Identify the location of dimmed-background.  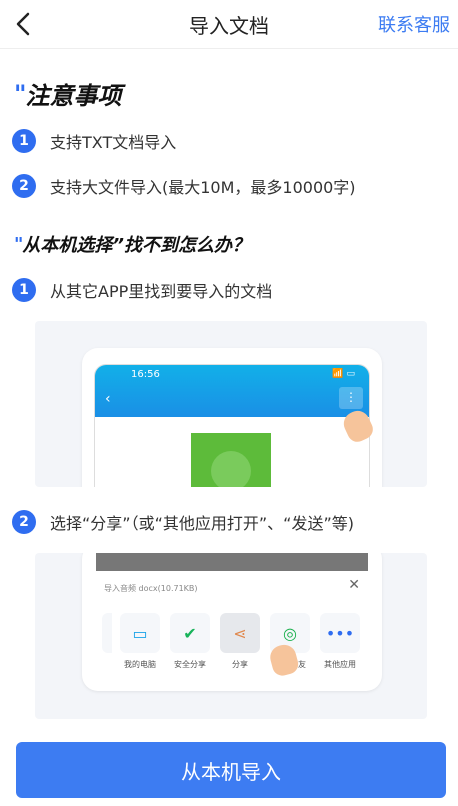
(232, 562).